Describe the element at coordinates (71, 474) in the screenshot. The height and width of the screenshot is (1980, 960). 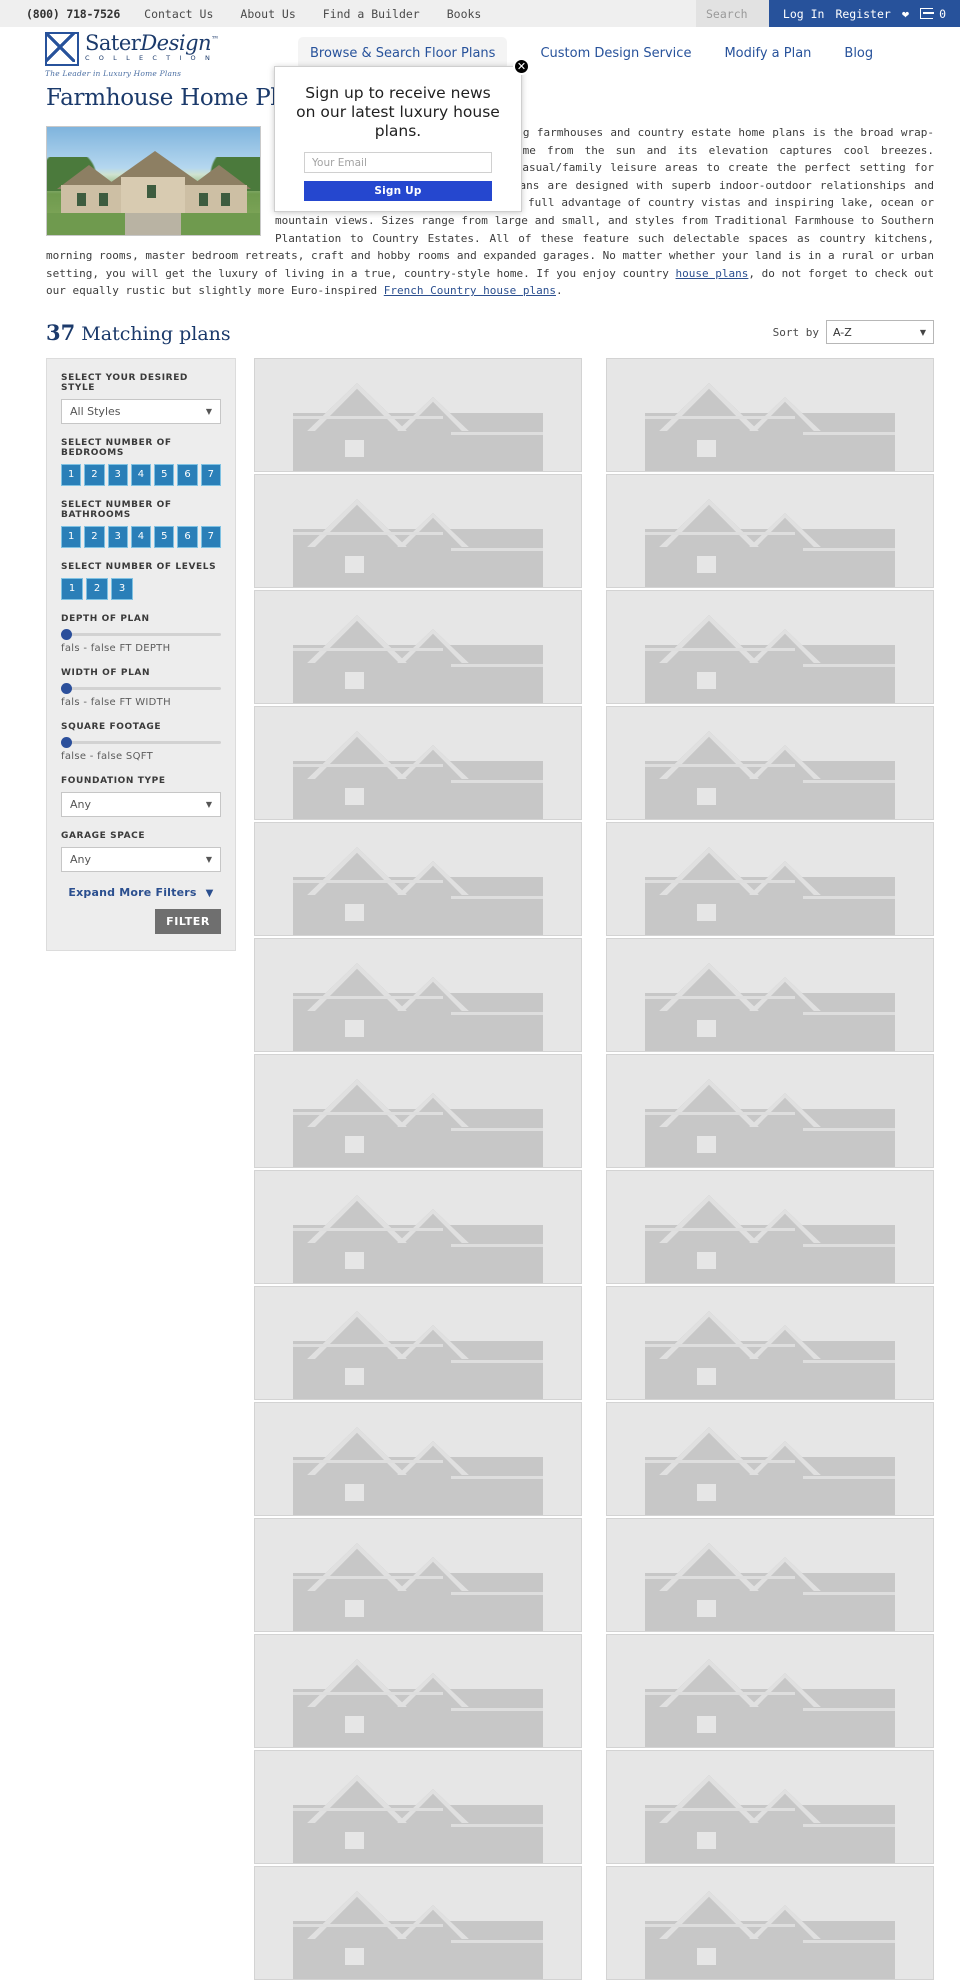
I see `bedrooms-option-1: 1` at that location.